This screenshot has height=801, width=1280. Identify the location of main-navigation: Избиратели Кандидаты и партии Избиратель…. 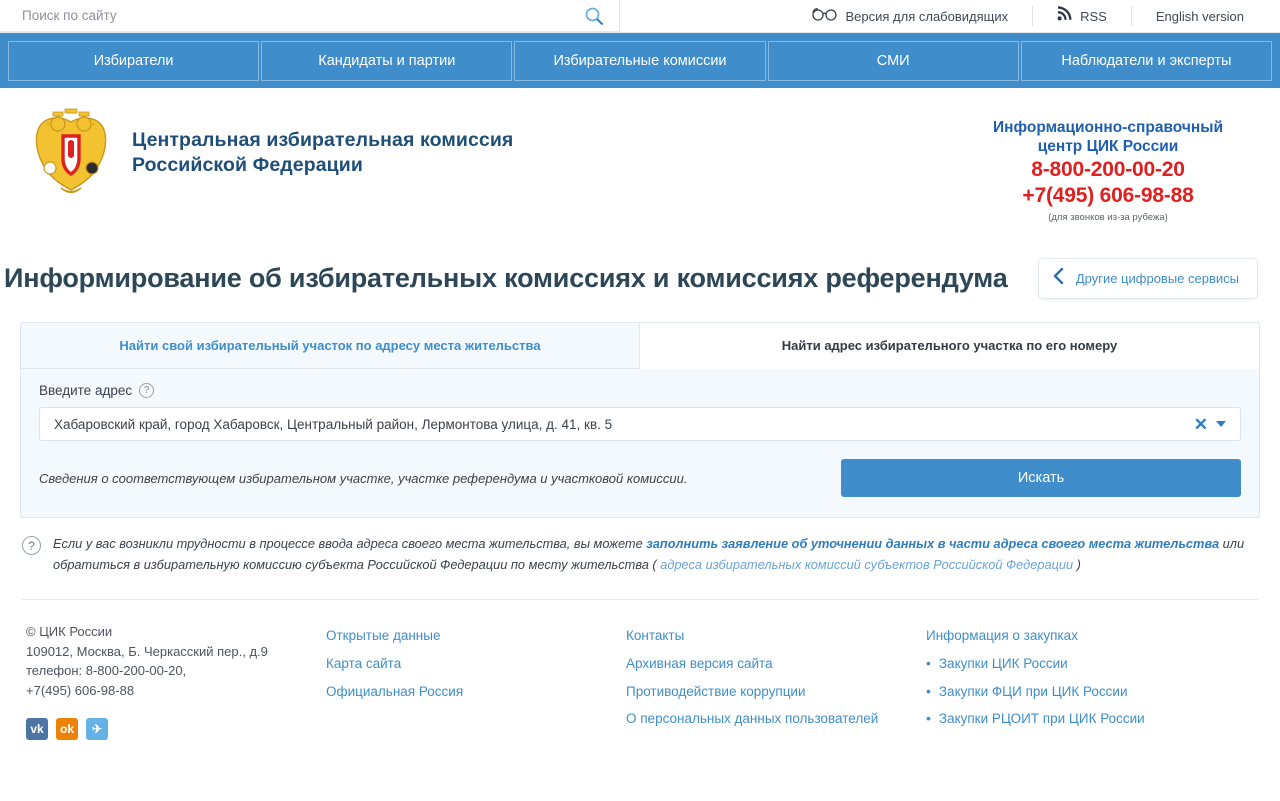
(640, 60).